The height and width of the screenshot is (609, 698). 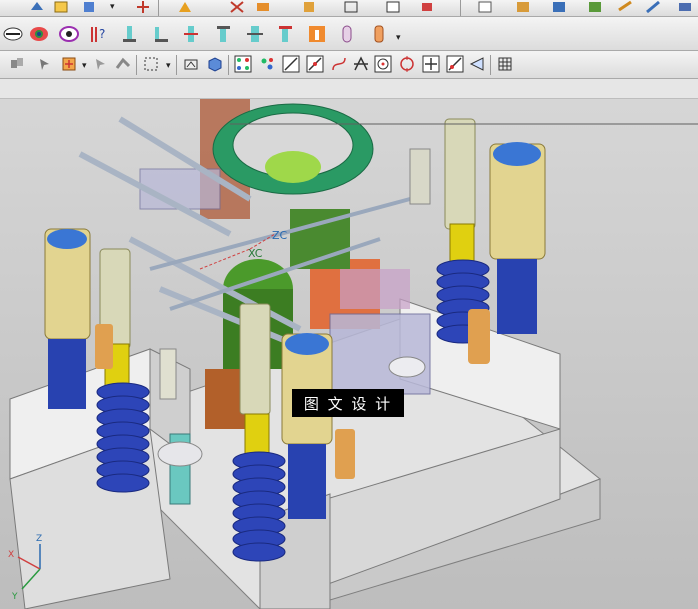 What do you see at coordinates (191, 64) in the screenshot?
I see `shade-icon` at bounding box center [191, 64].